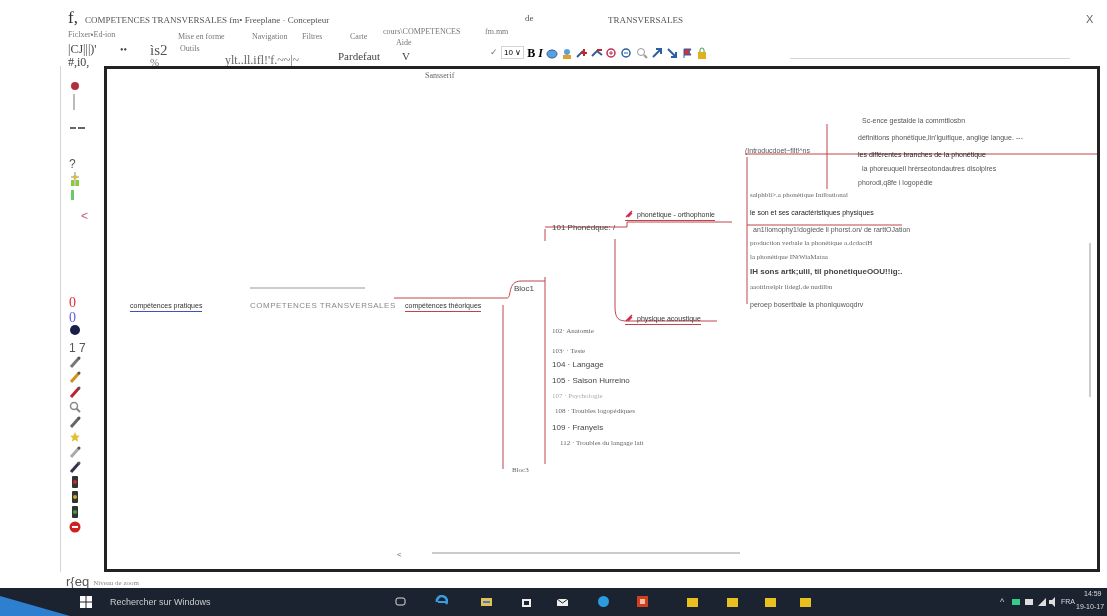 The height and width of the screenshot is (616, 1107). I want to click on toolbar-text: #,i0,, so click(79, 62).